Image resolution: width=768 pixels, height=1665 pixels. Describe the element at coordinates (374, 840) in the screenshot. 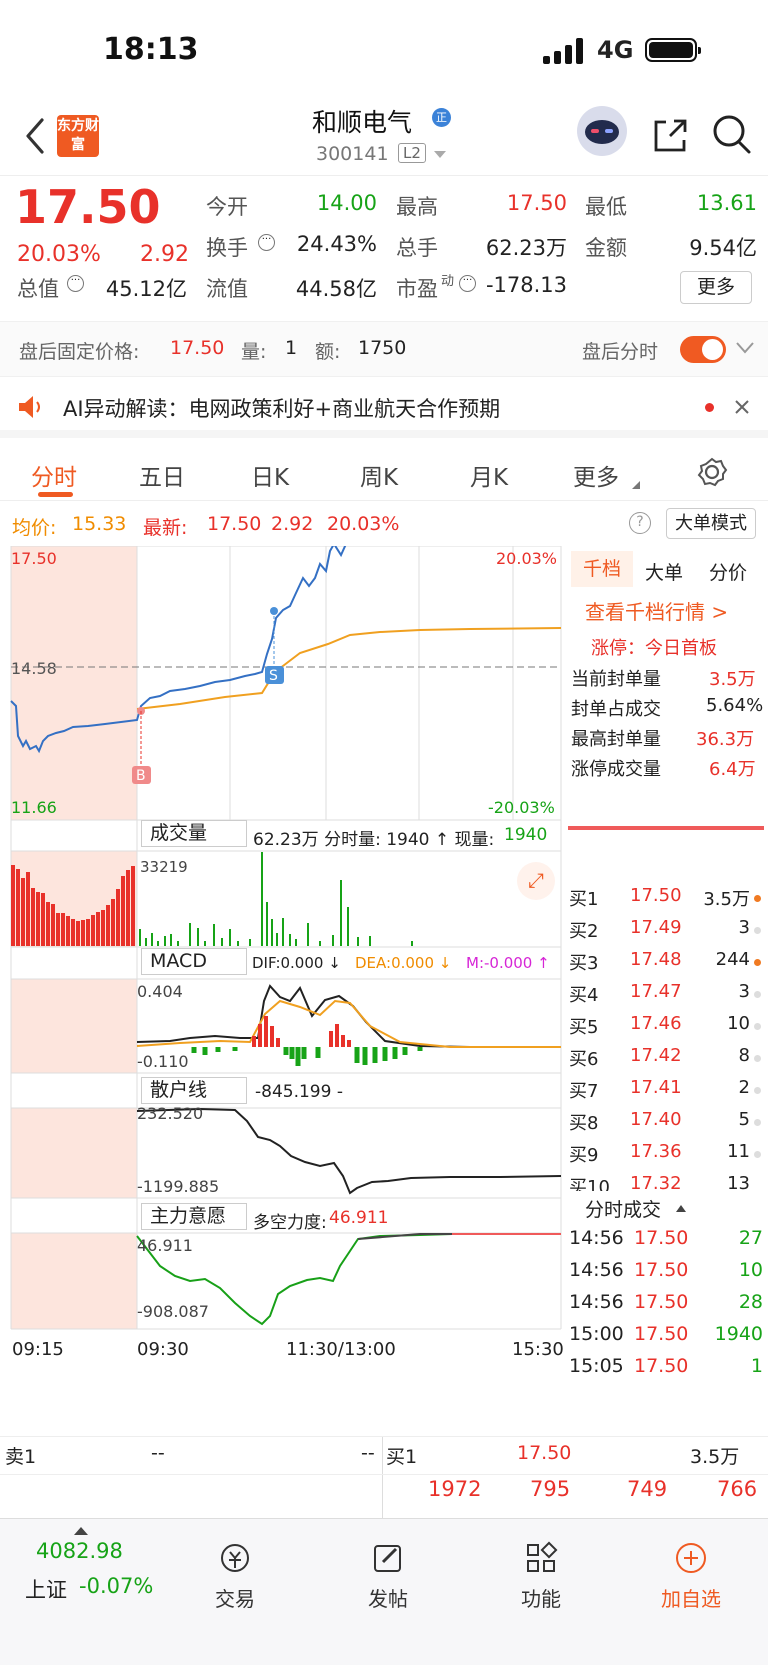

I see `volume-info: 62.23万 分时量: 1940 ↑ 现量:` at that location.